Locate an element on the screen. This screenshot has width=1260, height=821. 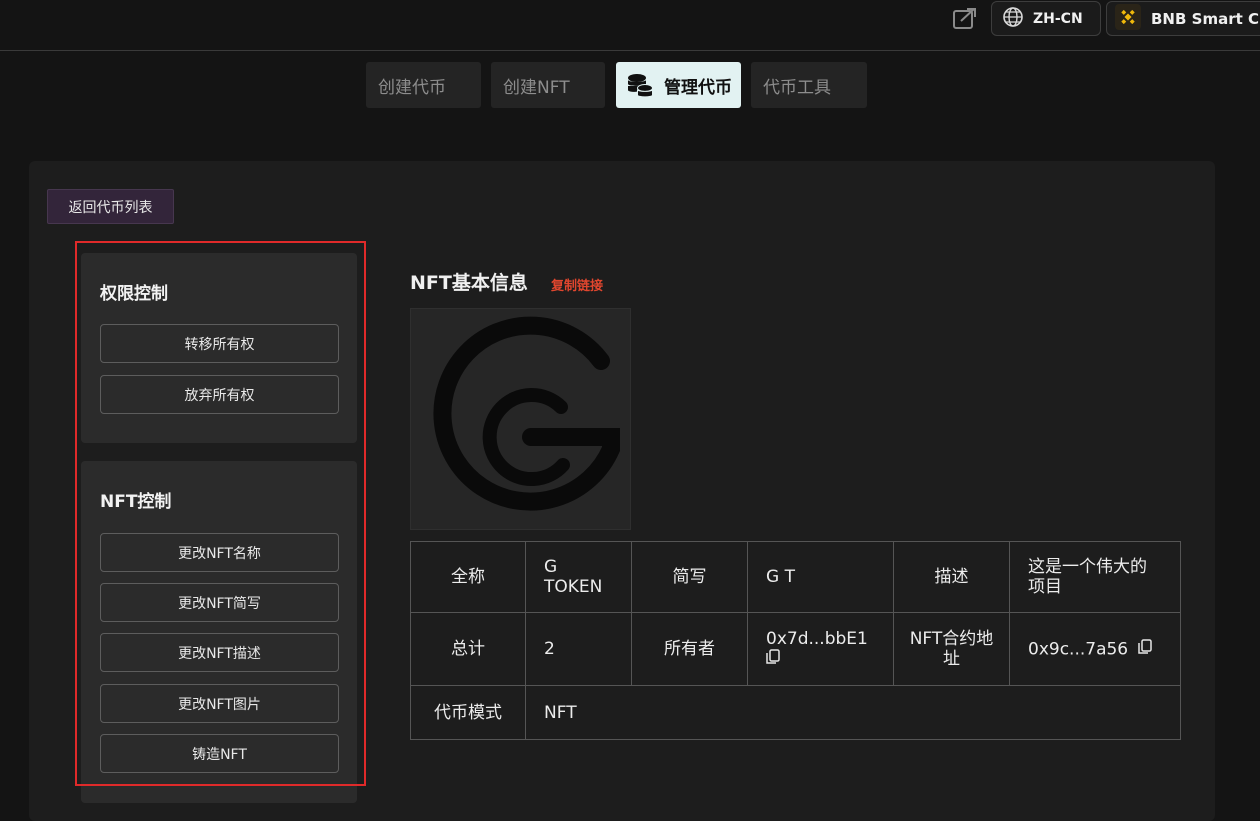
full-name-value: G TOKEN is located at coordinates (578, 577).